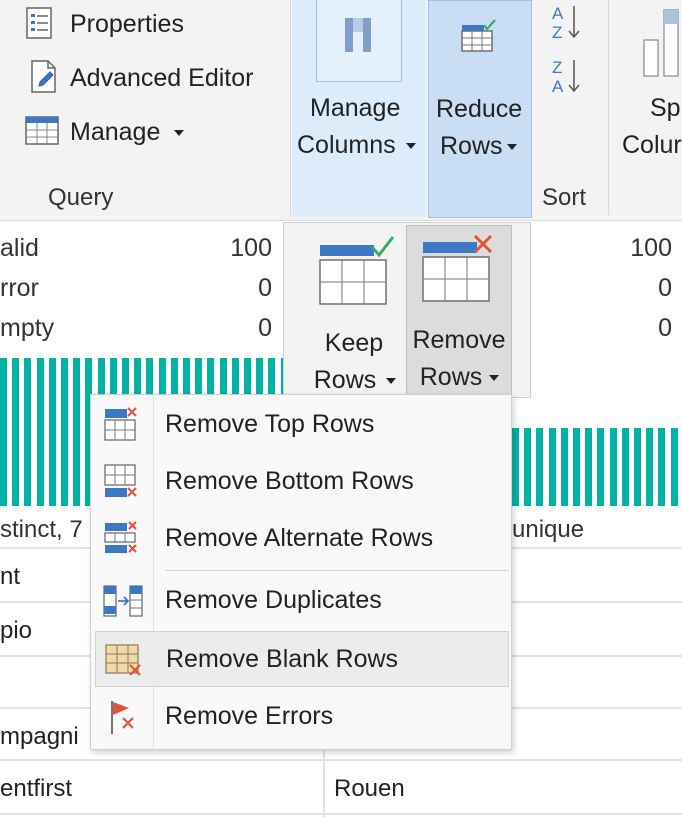 The height and width of the screenshot is (817, 682). What do you see at coordinates (661, 43) in the screenshot?
I see `split-column-icon` at bounding box center [661, 43].